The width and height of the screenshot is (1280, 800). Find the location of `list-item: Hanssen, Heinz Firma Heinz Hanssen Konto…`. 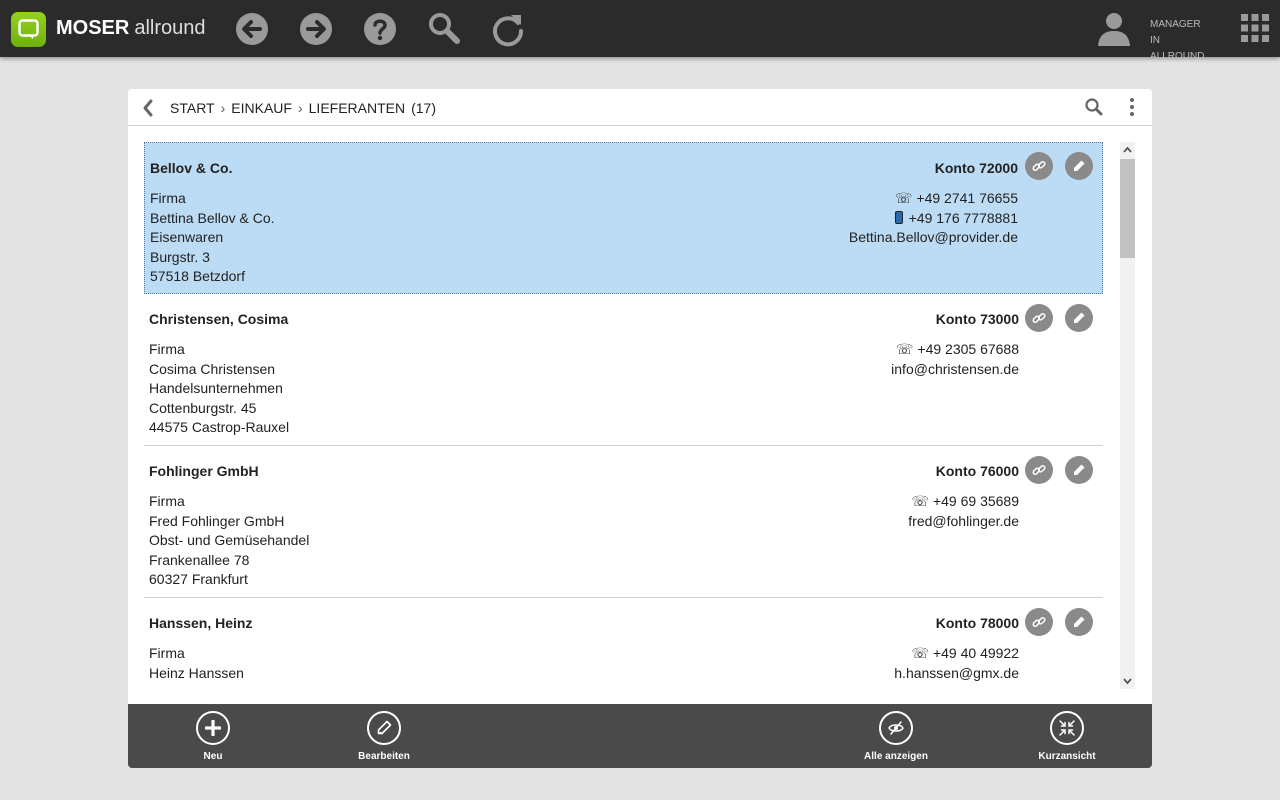

list-item: Hanssen, Heinz Firma Heinz Hanssen Konto… is located at coordinates (623, 650).